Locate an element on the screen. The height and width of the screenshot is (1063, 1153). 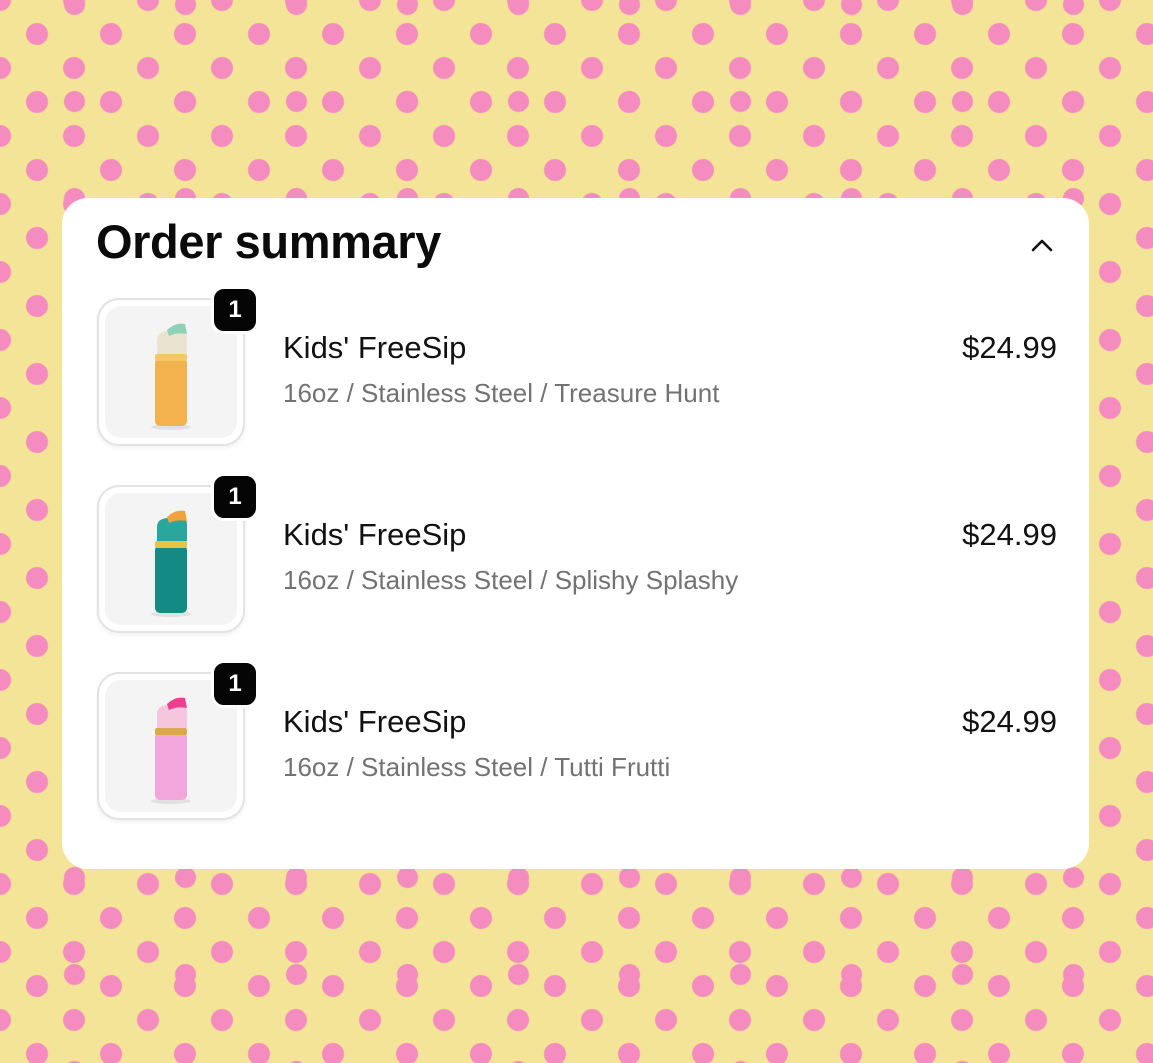
product-variant: 16oz / Stainless Steel / Treasure Hunt is located at coordinates (501, 393).